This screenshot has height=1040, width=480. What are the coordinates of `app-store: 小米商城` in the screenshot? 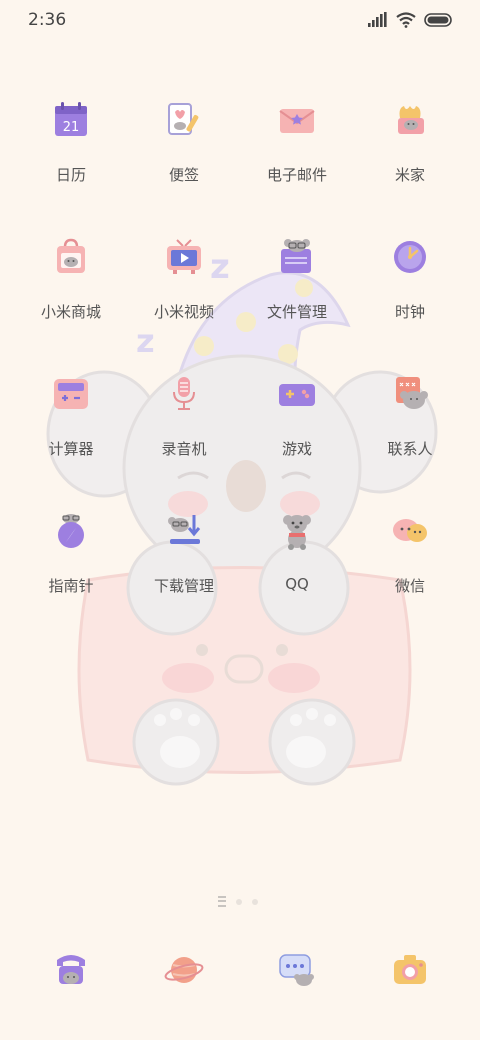 It's located at (71, 289).